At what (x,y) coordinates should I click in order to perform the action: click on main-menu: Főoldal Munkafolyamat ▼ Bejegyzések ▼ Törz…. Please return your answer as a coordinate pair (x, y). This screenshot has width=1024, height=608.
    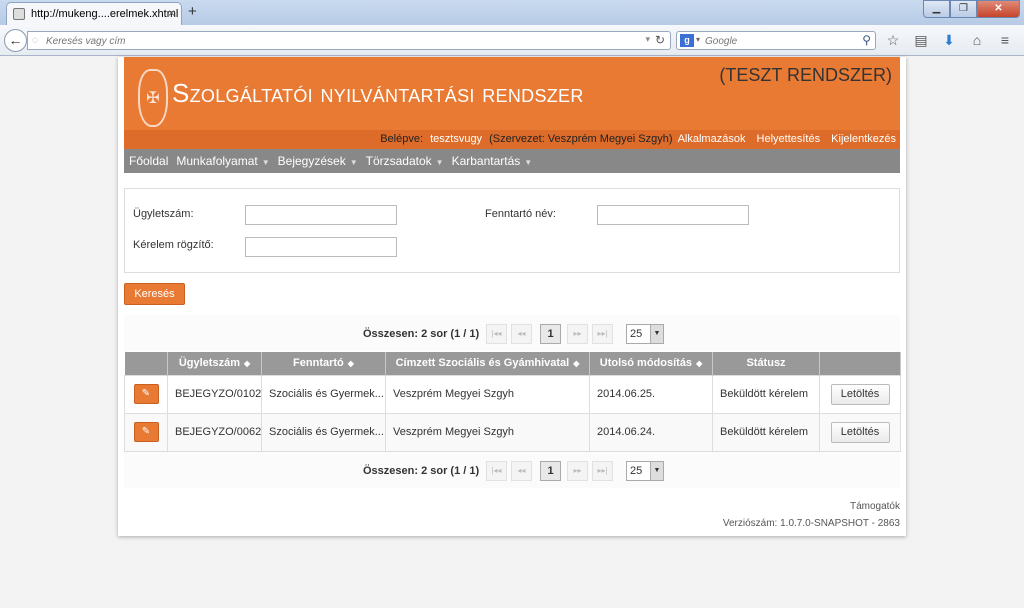
    Looking at the image, I should click on (512, 161).